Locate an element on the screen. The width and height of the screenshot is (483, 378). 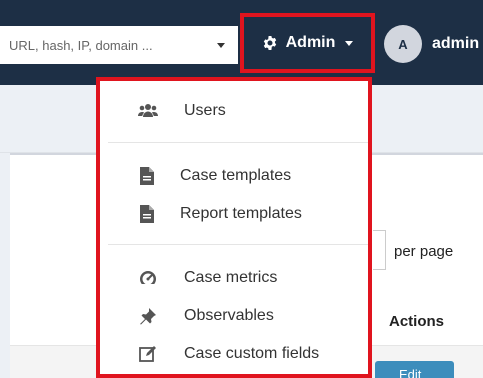
per-page-select is located at coordinates (379, 250).